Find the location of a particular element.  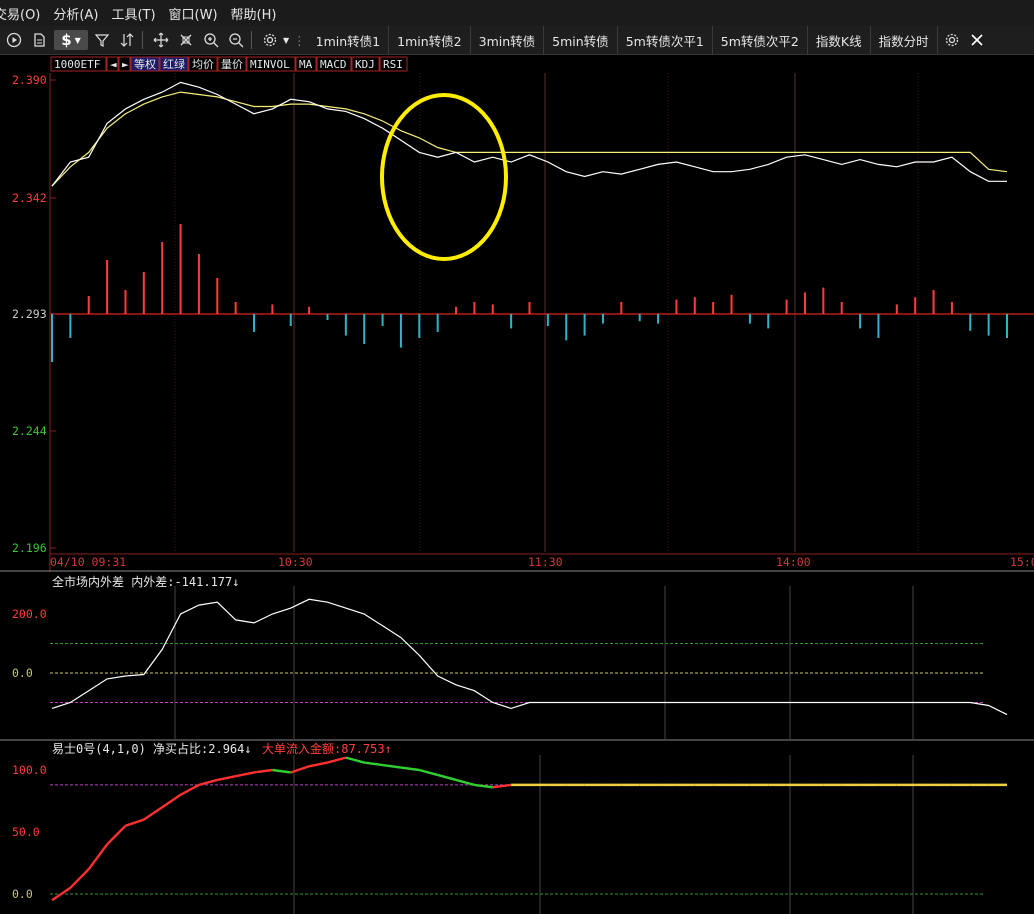

close-icon is located at coordinates (977, 40).